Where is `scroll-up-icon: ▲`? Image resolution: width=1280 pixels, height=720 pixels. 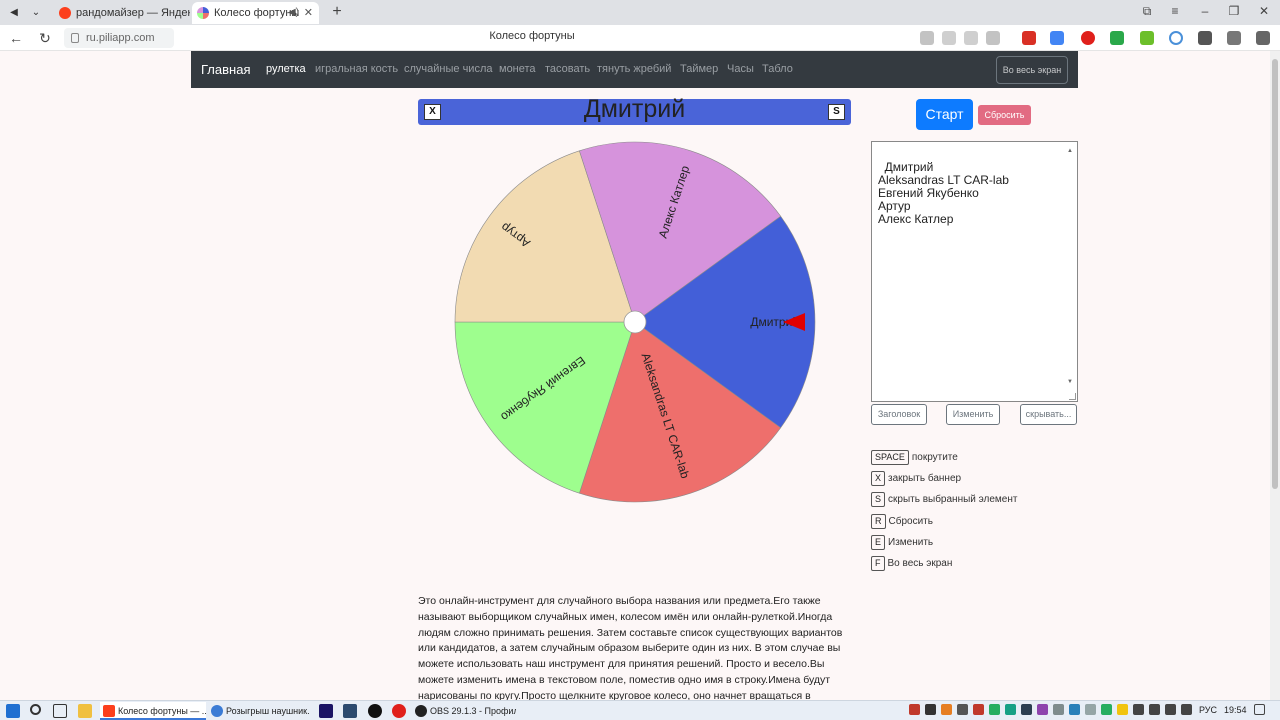
scroll-up-icon: ▲ is located at coordinates (1070, 151).